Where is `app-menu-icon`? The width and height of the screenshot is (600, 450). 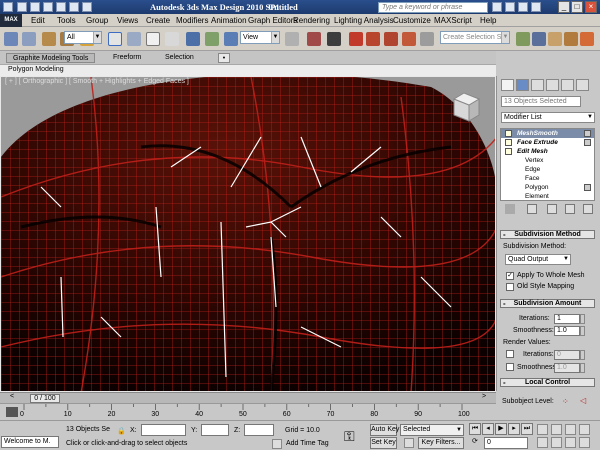 app-menu-icon is located at coordinates (8, 7).